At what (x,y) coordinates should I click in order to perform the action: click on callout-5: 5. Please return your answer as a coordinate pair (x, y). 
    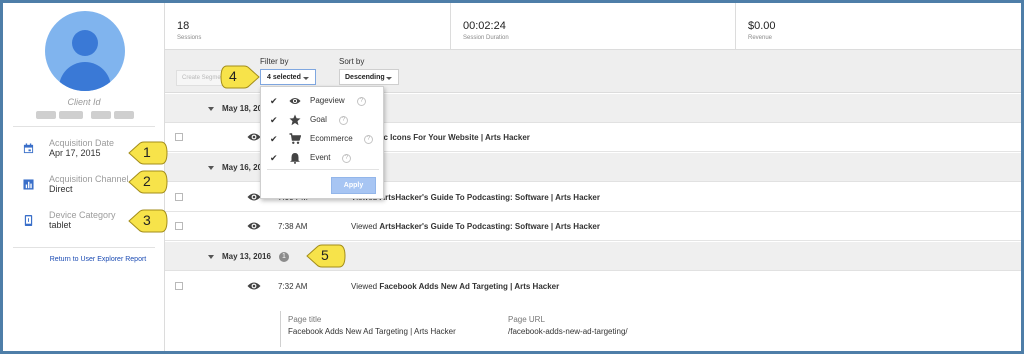
    Looking at the image, I should click on (325, 255).